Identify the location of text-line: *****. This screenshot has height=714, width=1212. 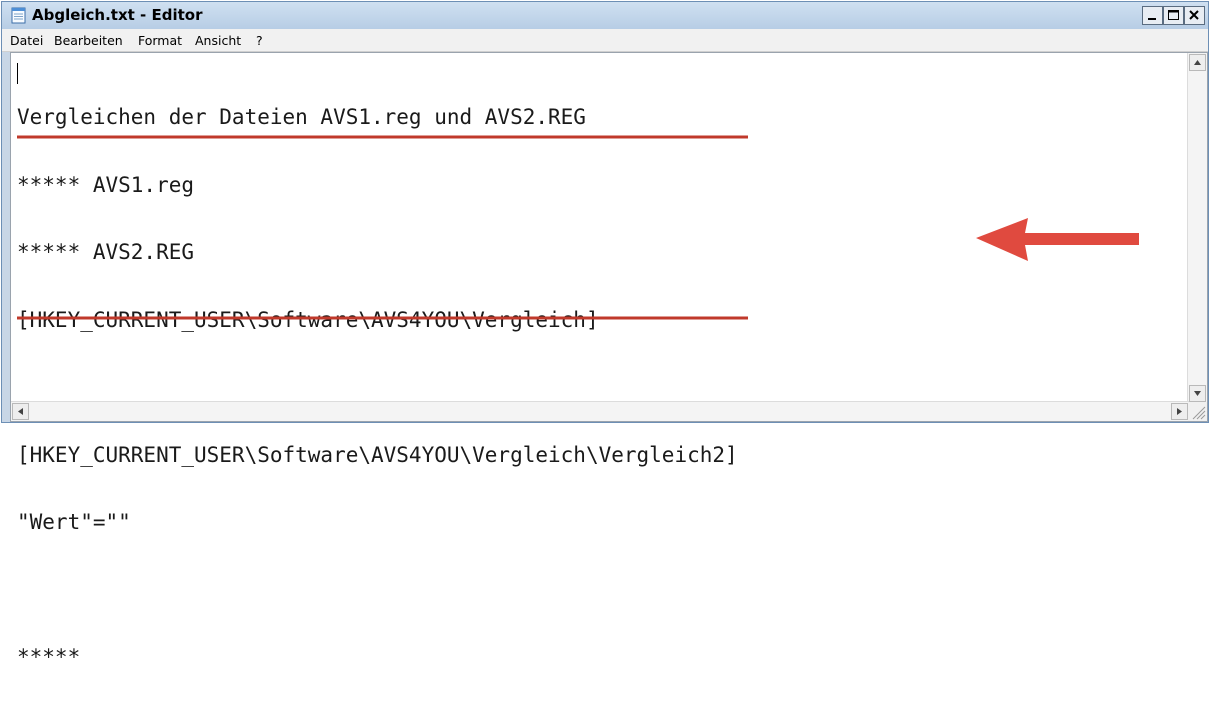
(49, 657).